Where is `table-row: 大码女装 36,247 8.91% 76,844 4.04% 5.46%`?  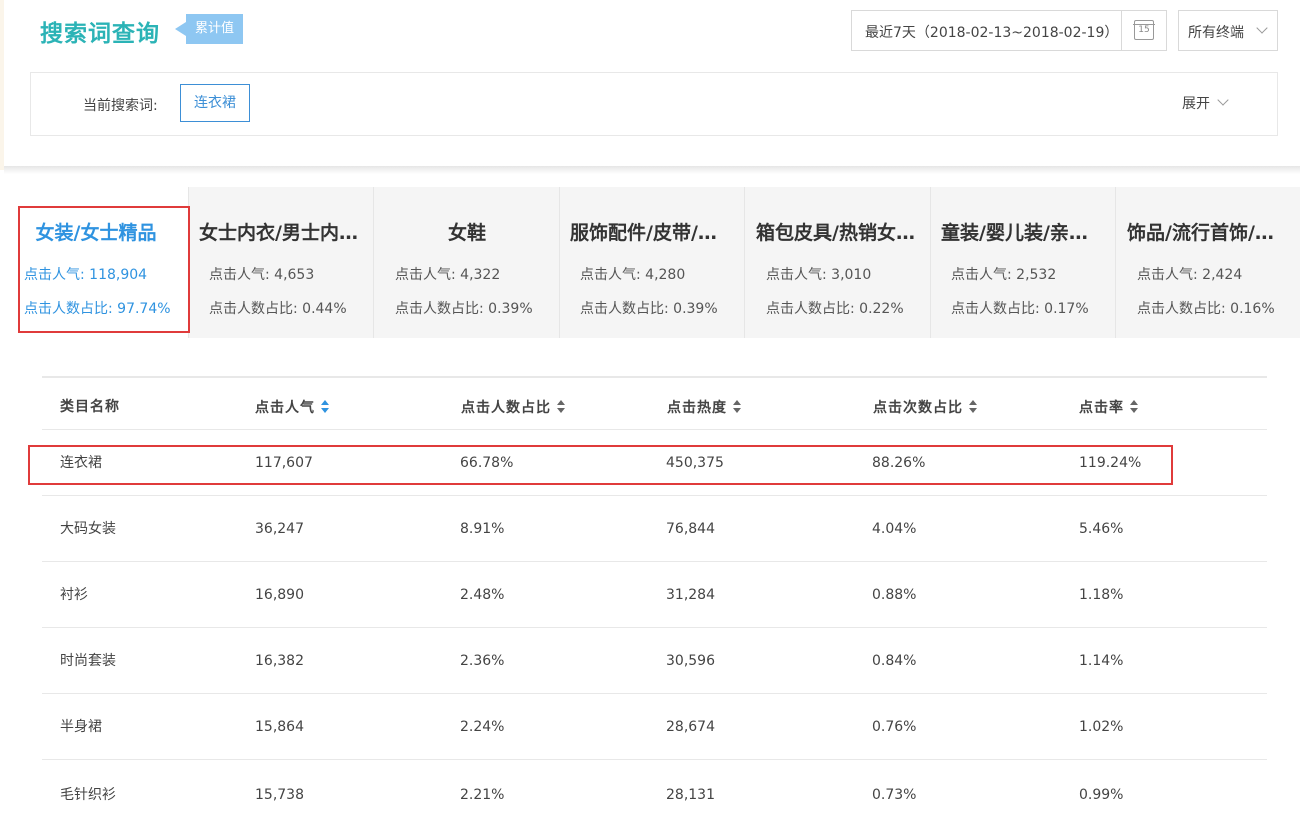
table-row: 大码女装 36,247 8.91% 76,844 4.04% 5.46% is located at coordinates (654, 529).